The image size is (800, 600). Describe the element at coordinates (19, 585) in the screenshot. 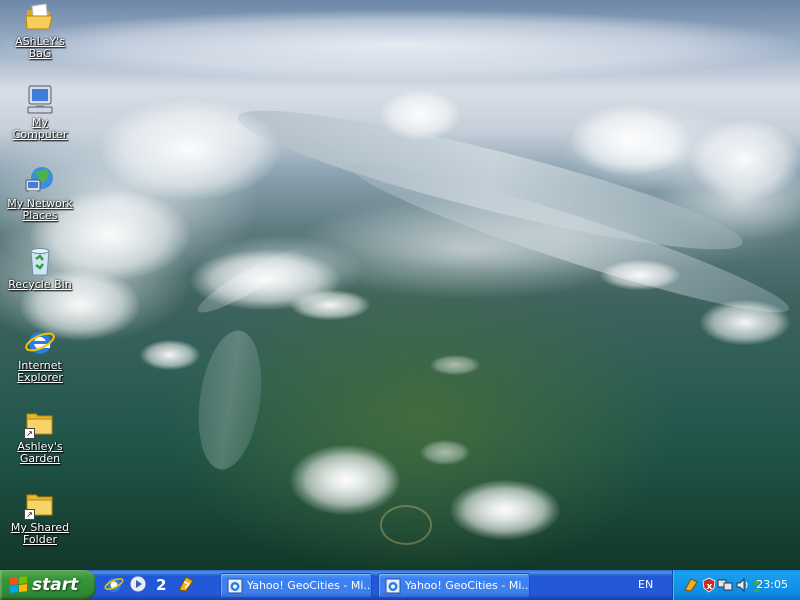

I see `windows-logo-icon` at that location.